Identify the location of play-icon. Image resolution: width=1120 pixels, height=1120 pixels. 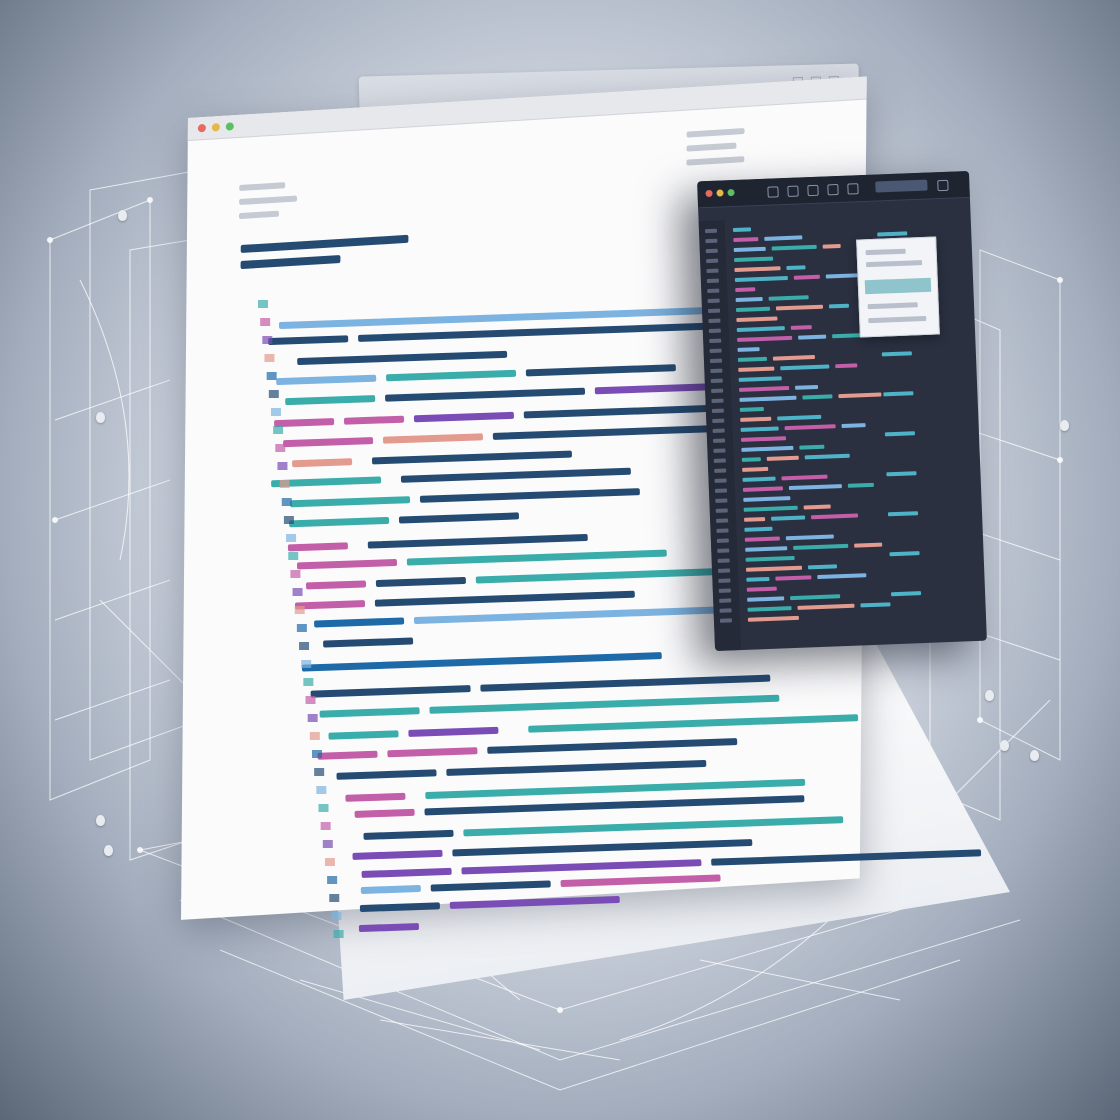
(853, 189).